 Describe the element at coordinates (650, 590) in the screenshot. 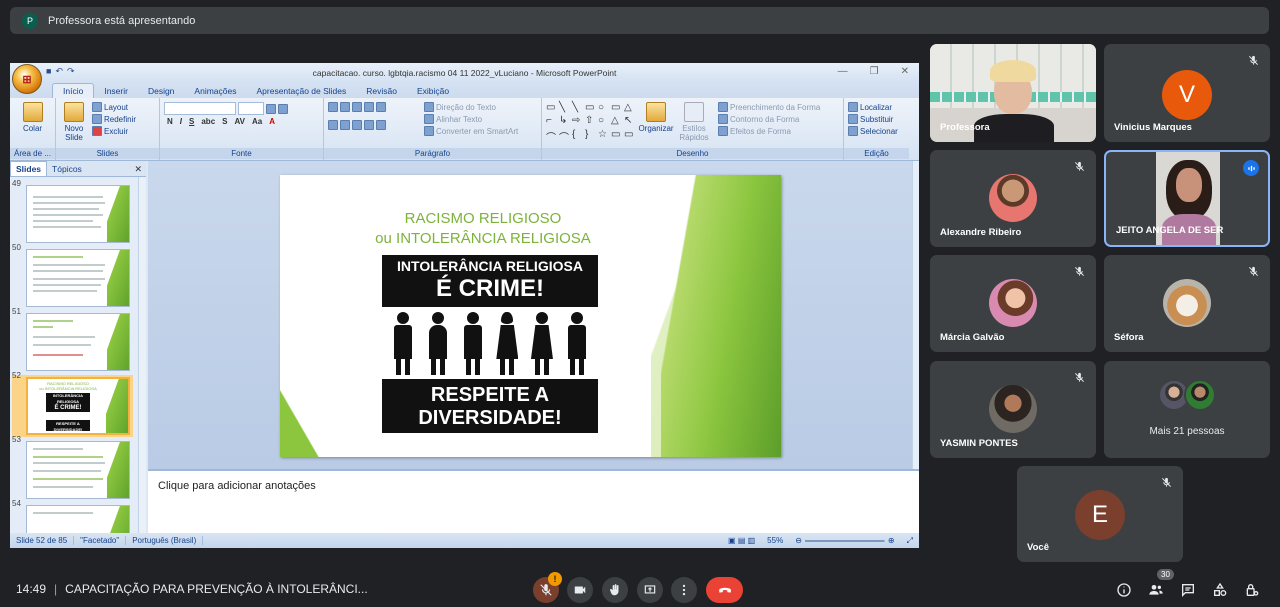

I see `present-button` at that location.